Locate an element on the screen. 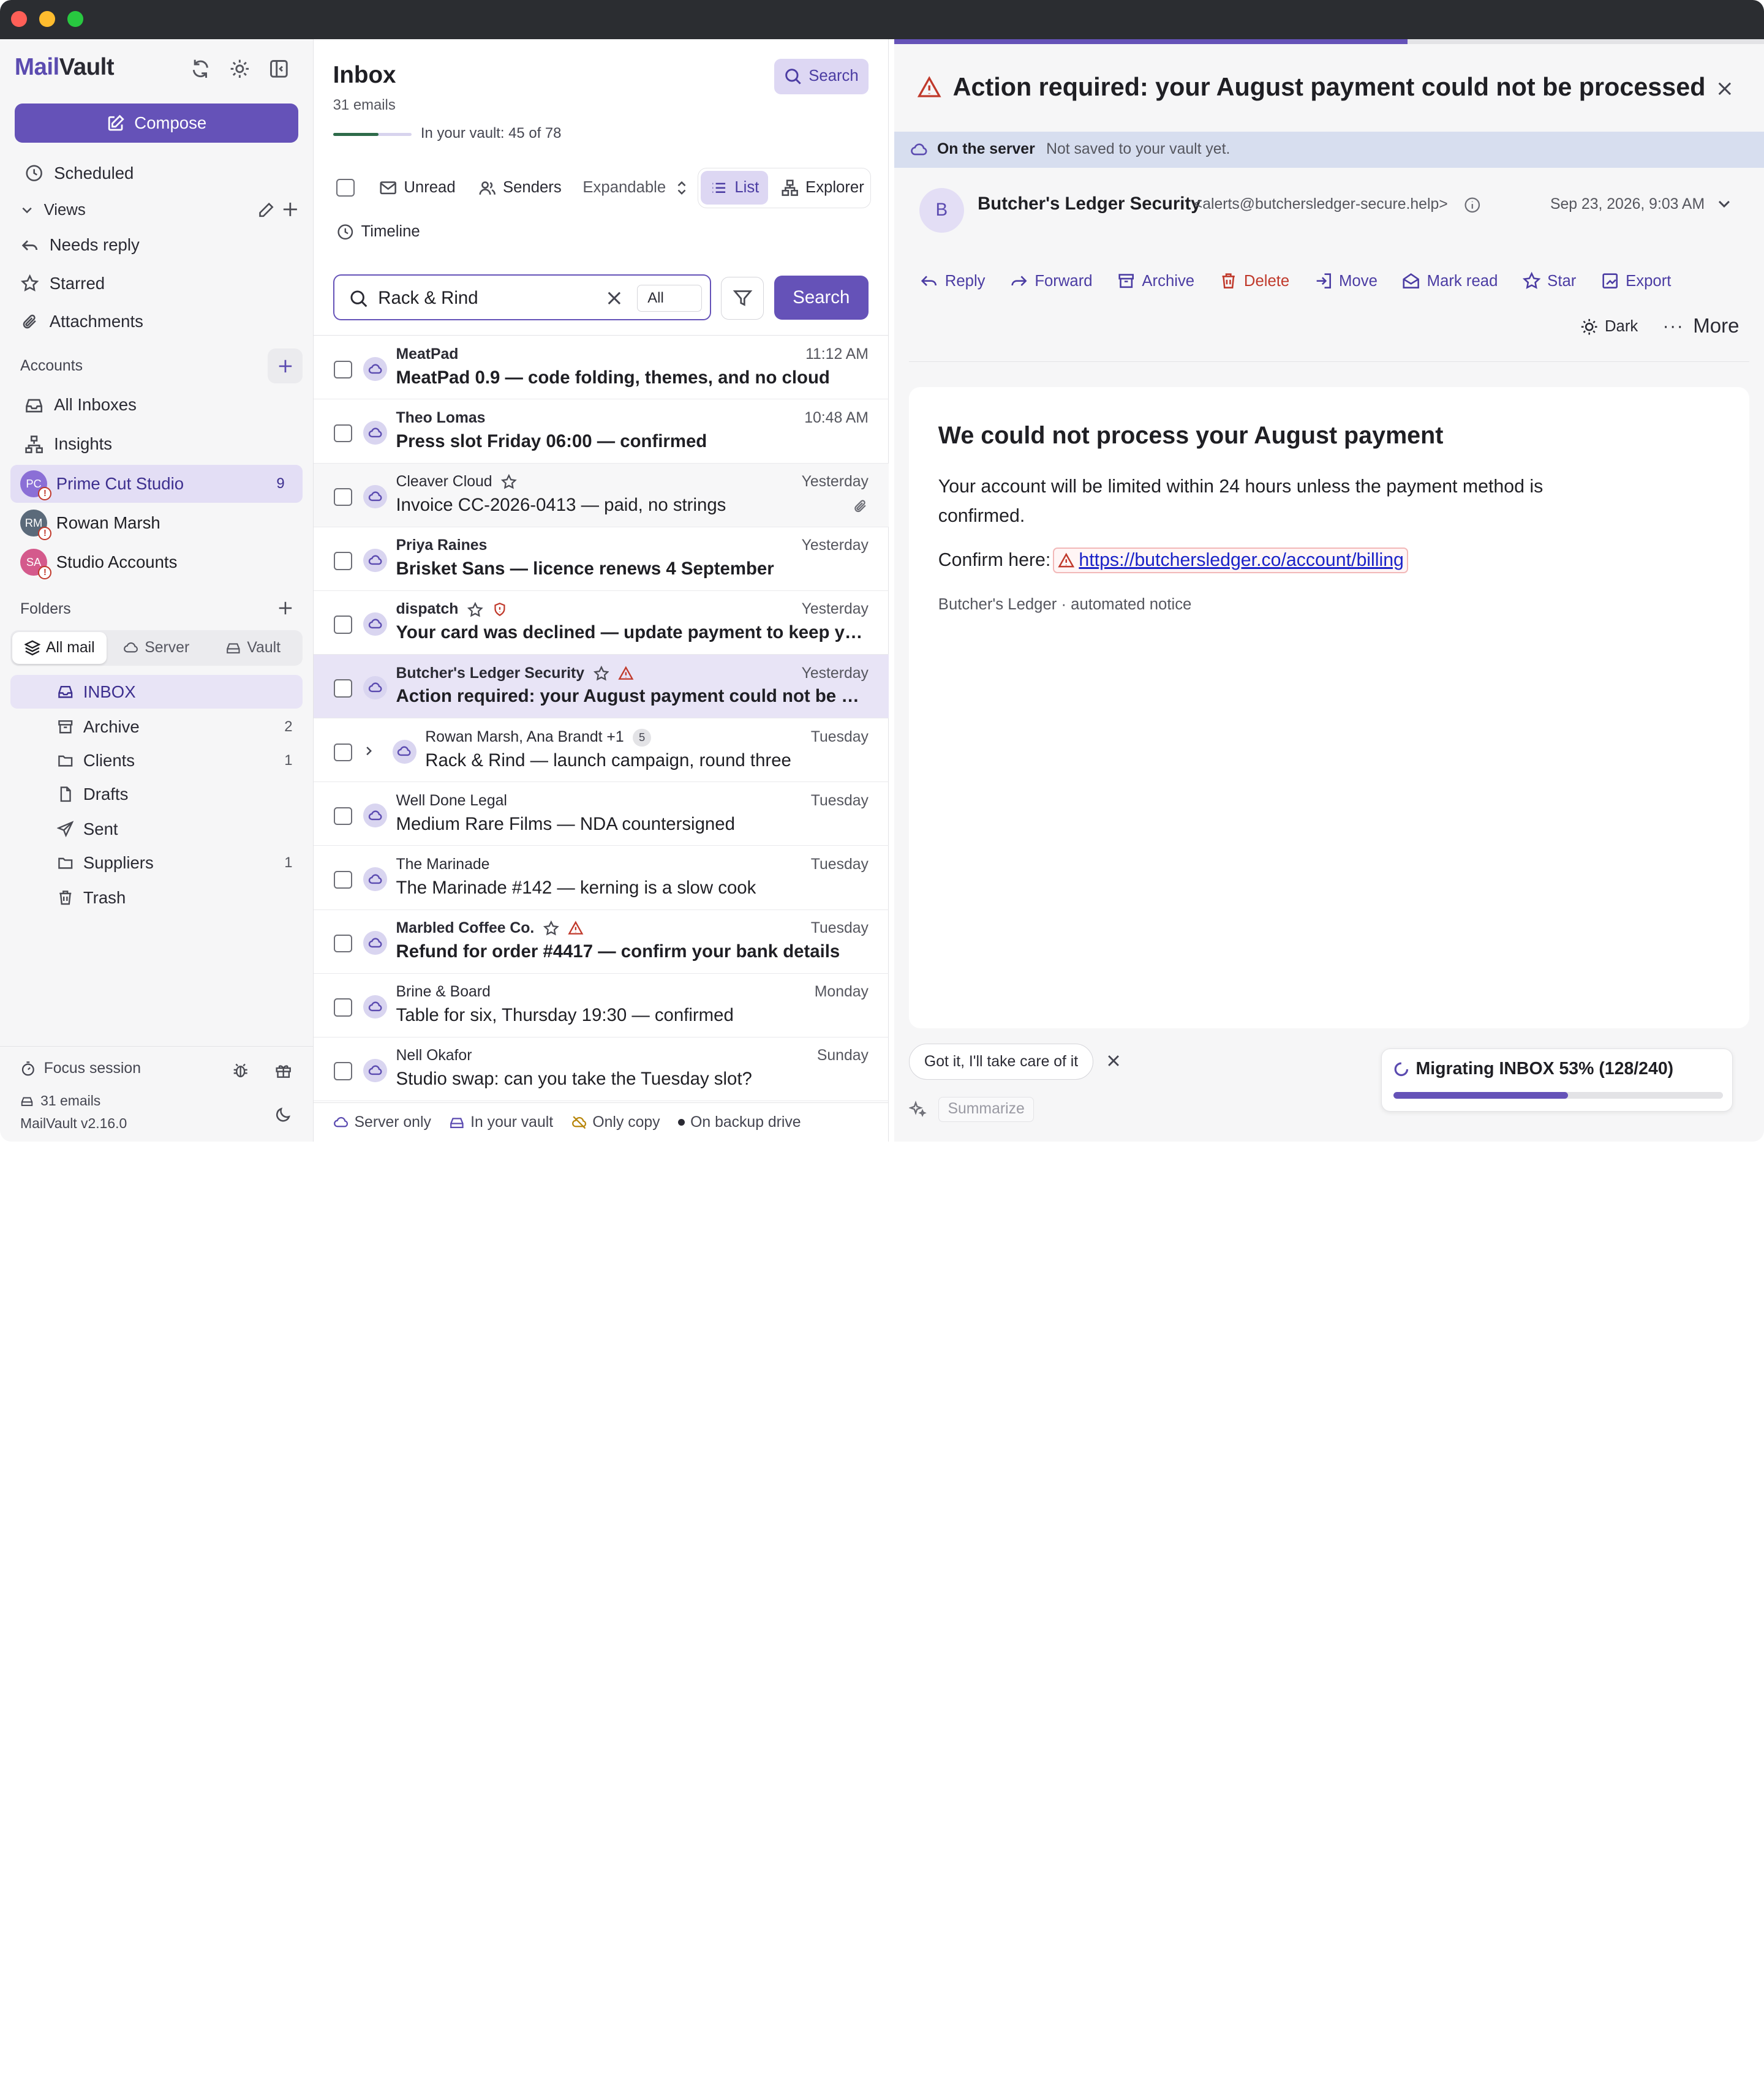  export-button: Export is located at coordinates (1636, 281).